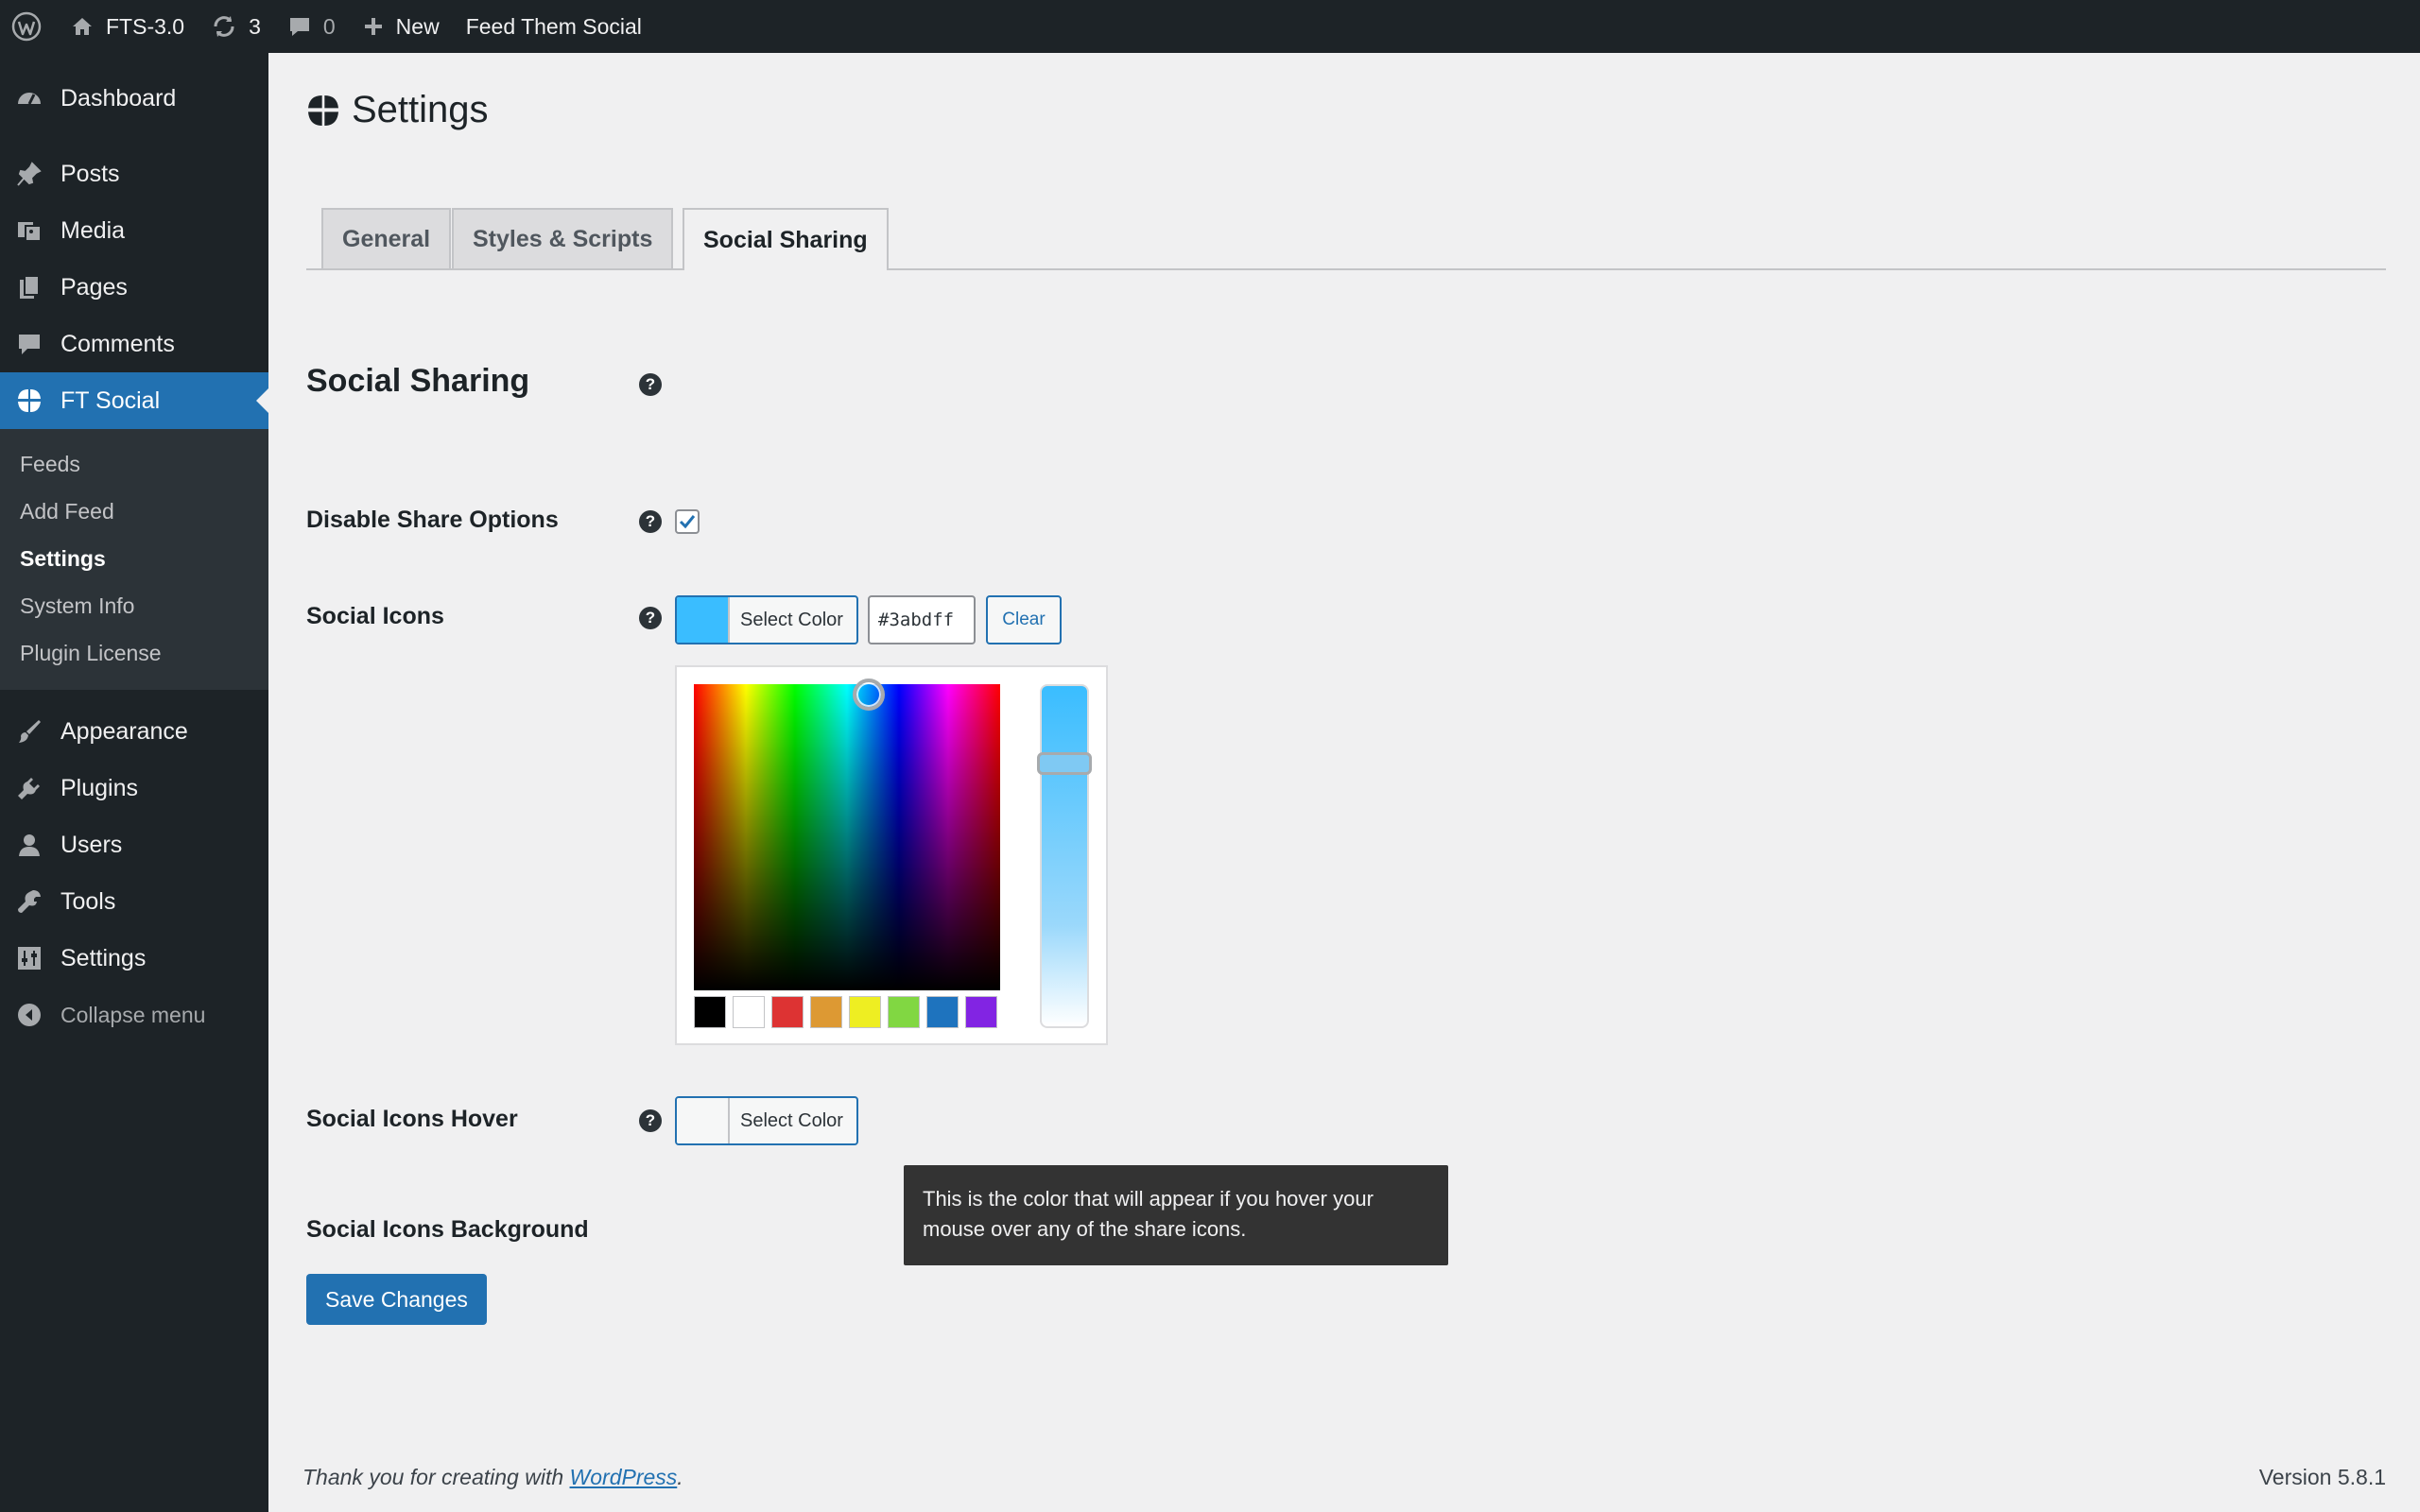 This screenshot has height=1512, width=2420. I want to click on social-icons-hover-color-button: Select Color, so click(767, 1120).